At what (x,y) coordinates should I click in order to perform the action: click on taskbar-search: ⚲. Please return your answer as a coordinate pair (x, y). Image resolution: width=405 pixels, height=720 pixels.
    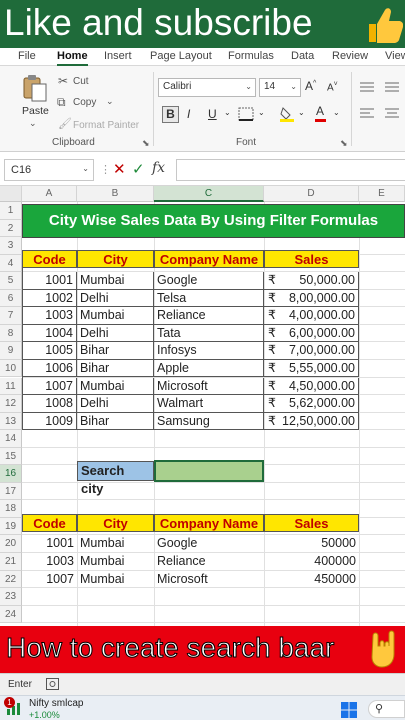
    Looking at the image, I should click on (386, 709).